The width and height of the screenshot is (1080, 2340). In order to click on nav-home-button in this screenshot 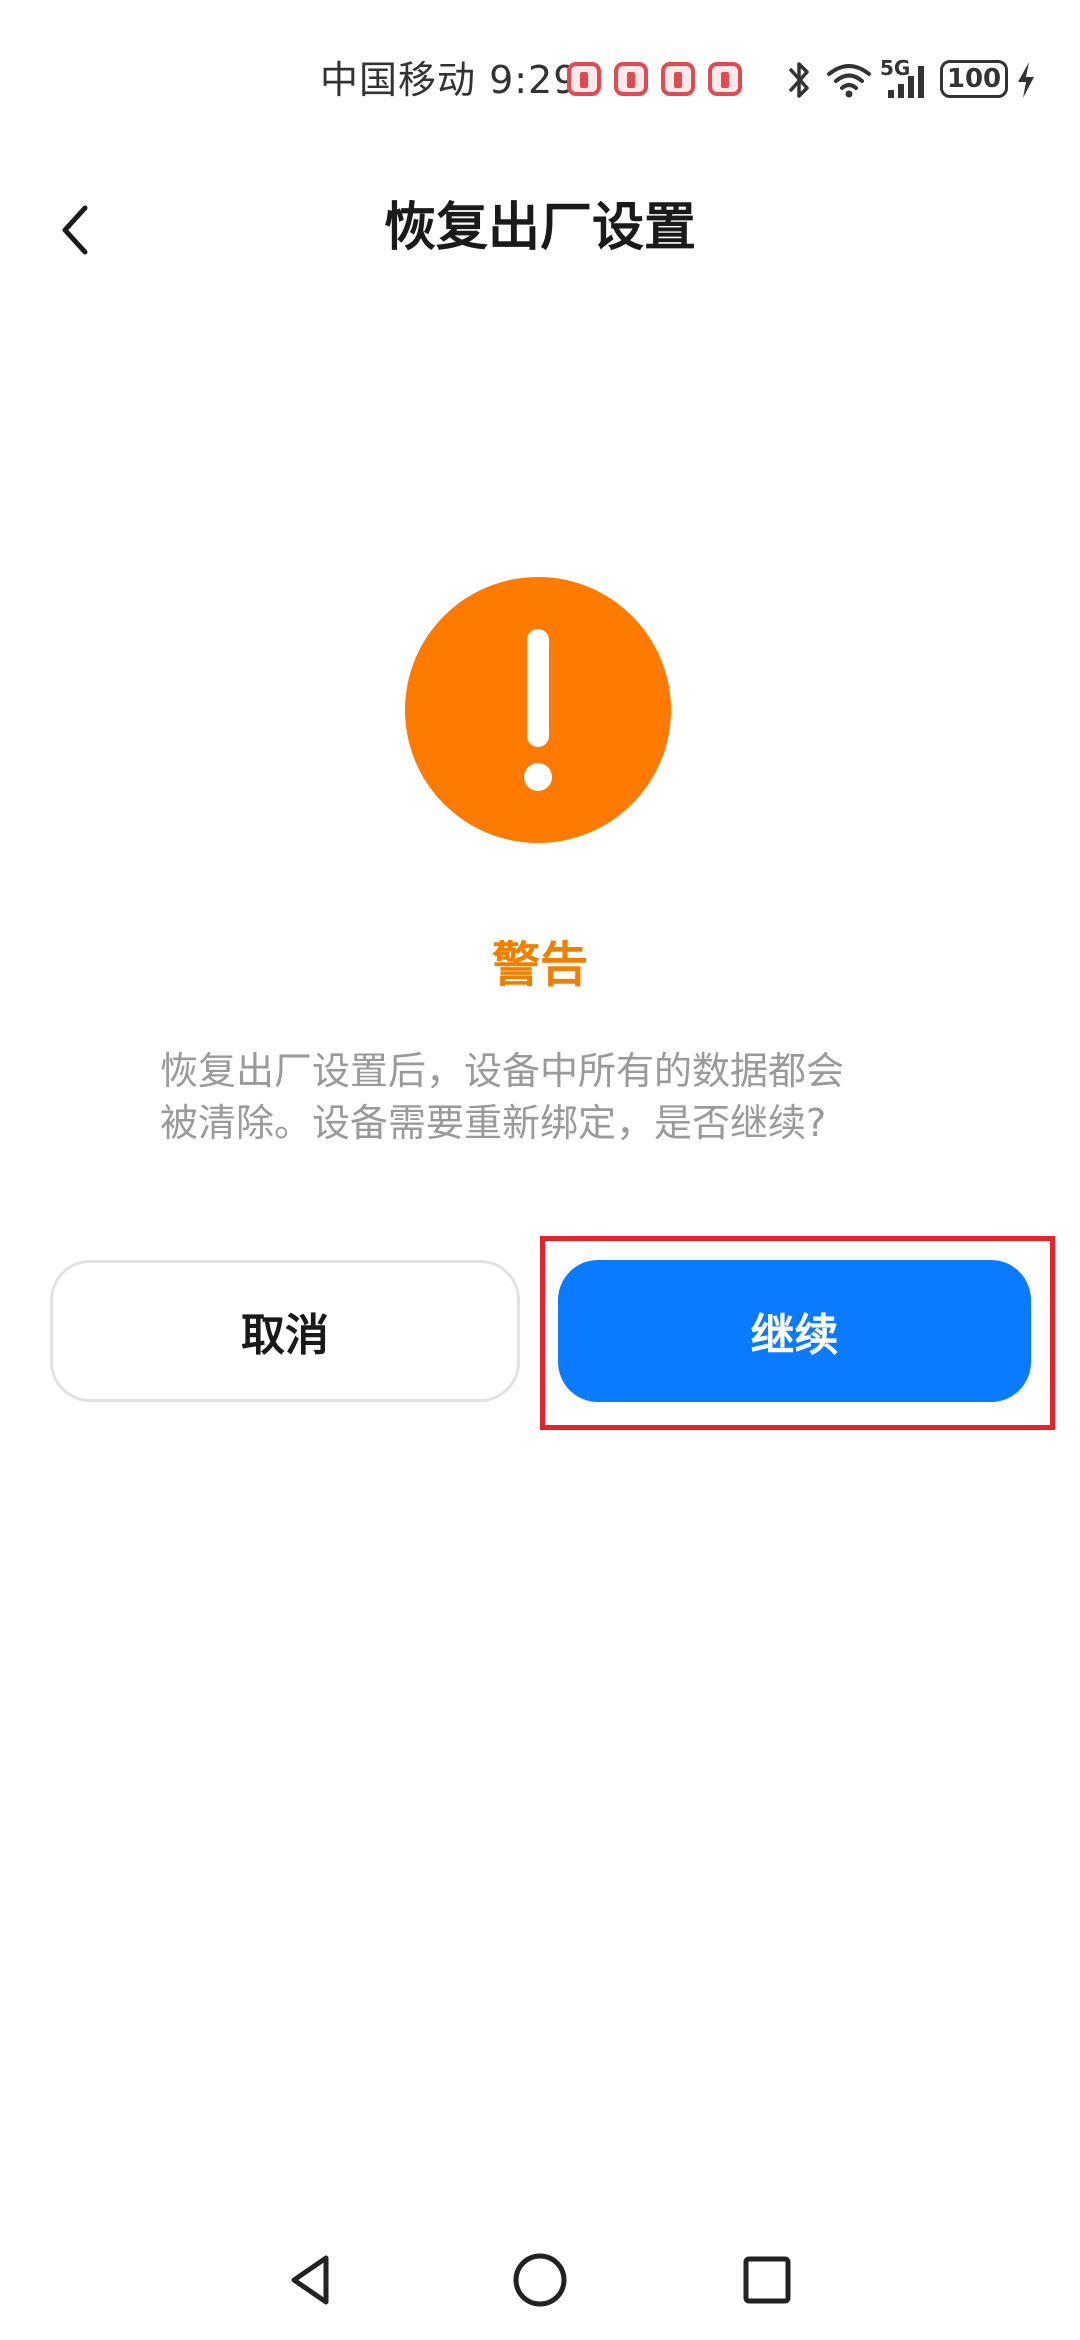, I will do `click(540, 2280)`.